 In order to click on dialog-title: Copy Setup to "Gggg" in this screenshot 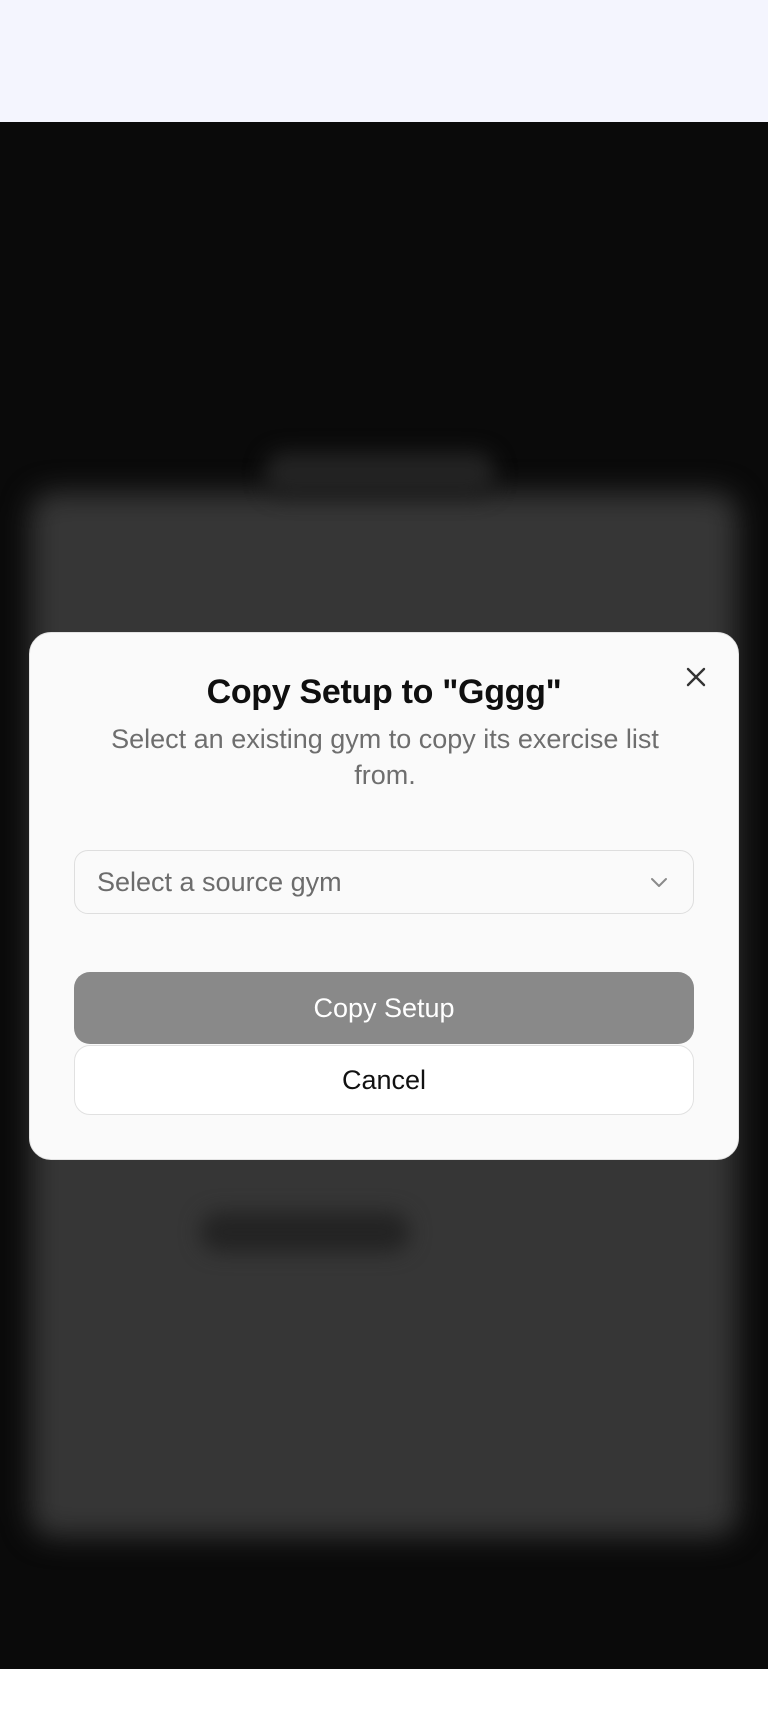, I will do `click(384, 692)`.